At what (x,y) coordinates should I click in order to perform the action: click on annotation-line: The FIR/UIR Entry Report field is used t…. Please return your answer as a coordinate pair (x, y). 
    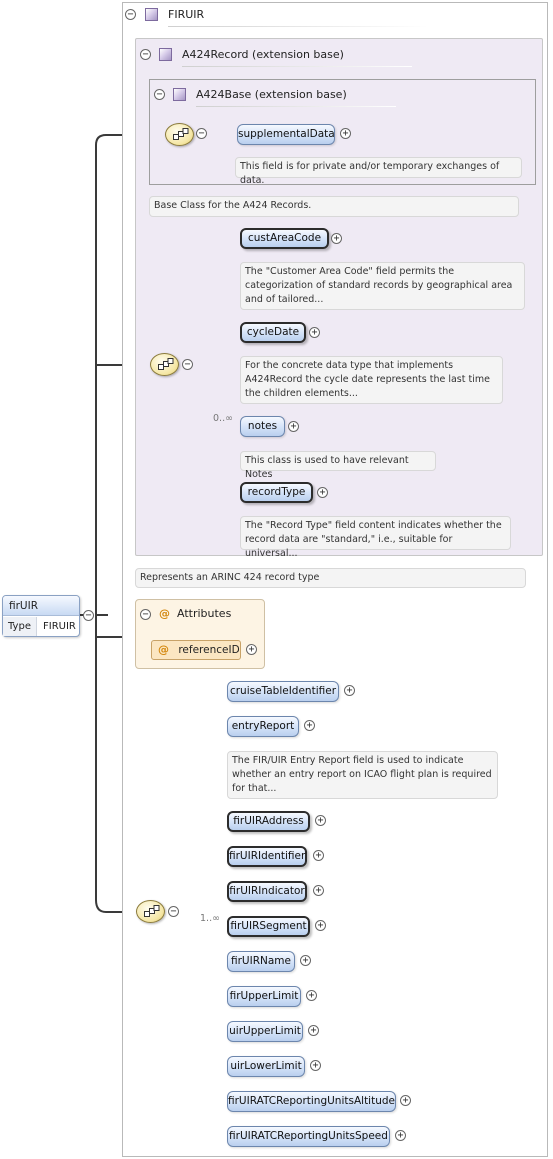
    Looking at the image, I should click on (348, 760).